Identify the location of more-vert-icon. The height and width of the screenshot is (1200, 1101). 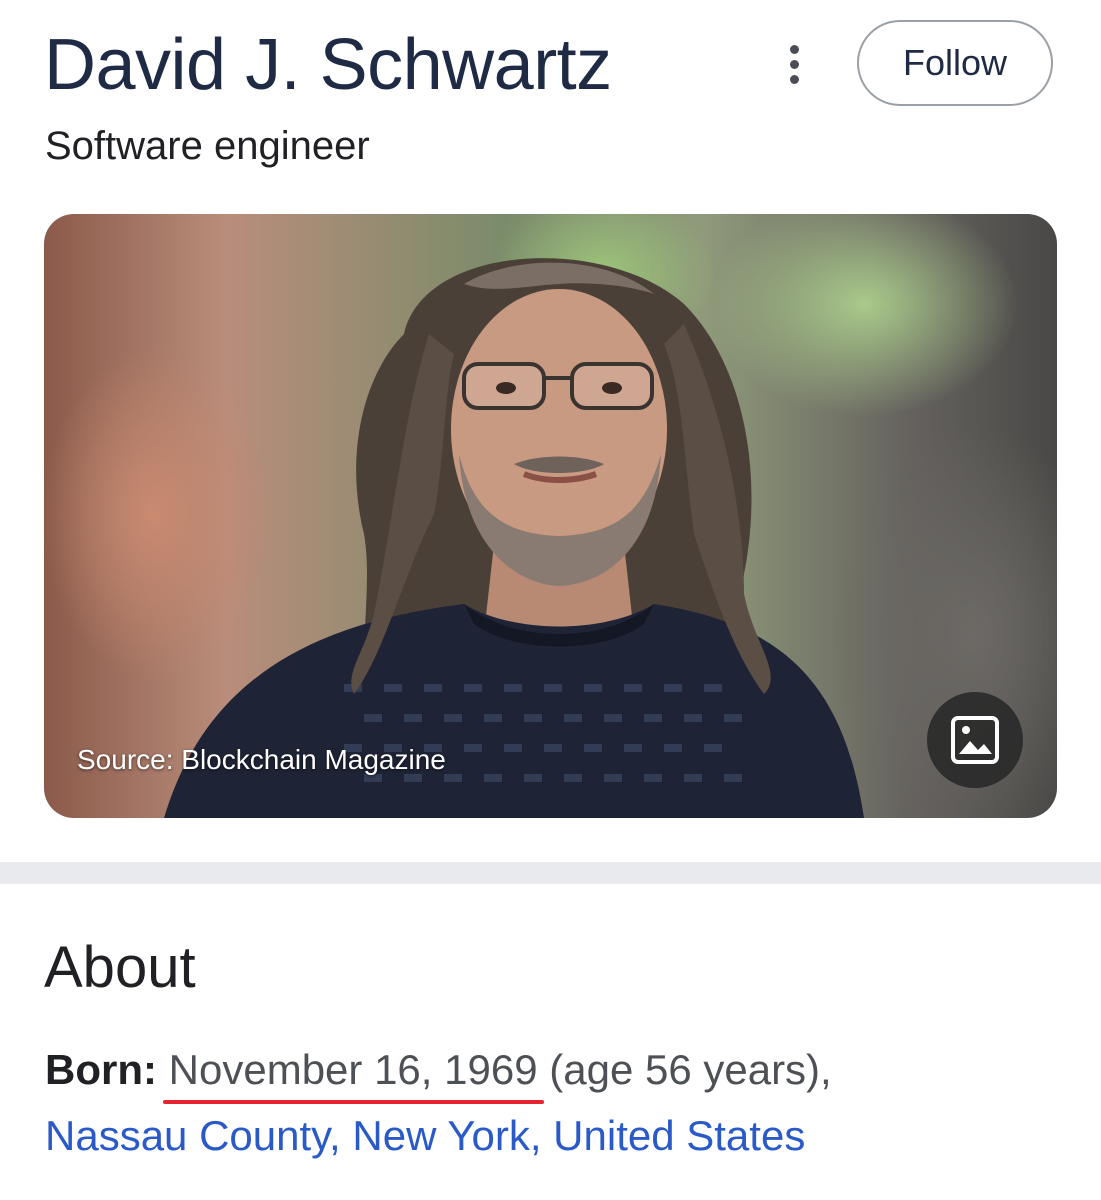
(794, 49).